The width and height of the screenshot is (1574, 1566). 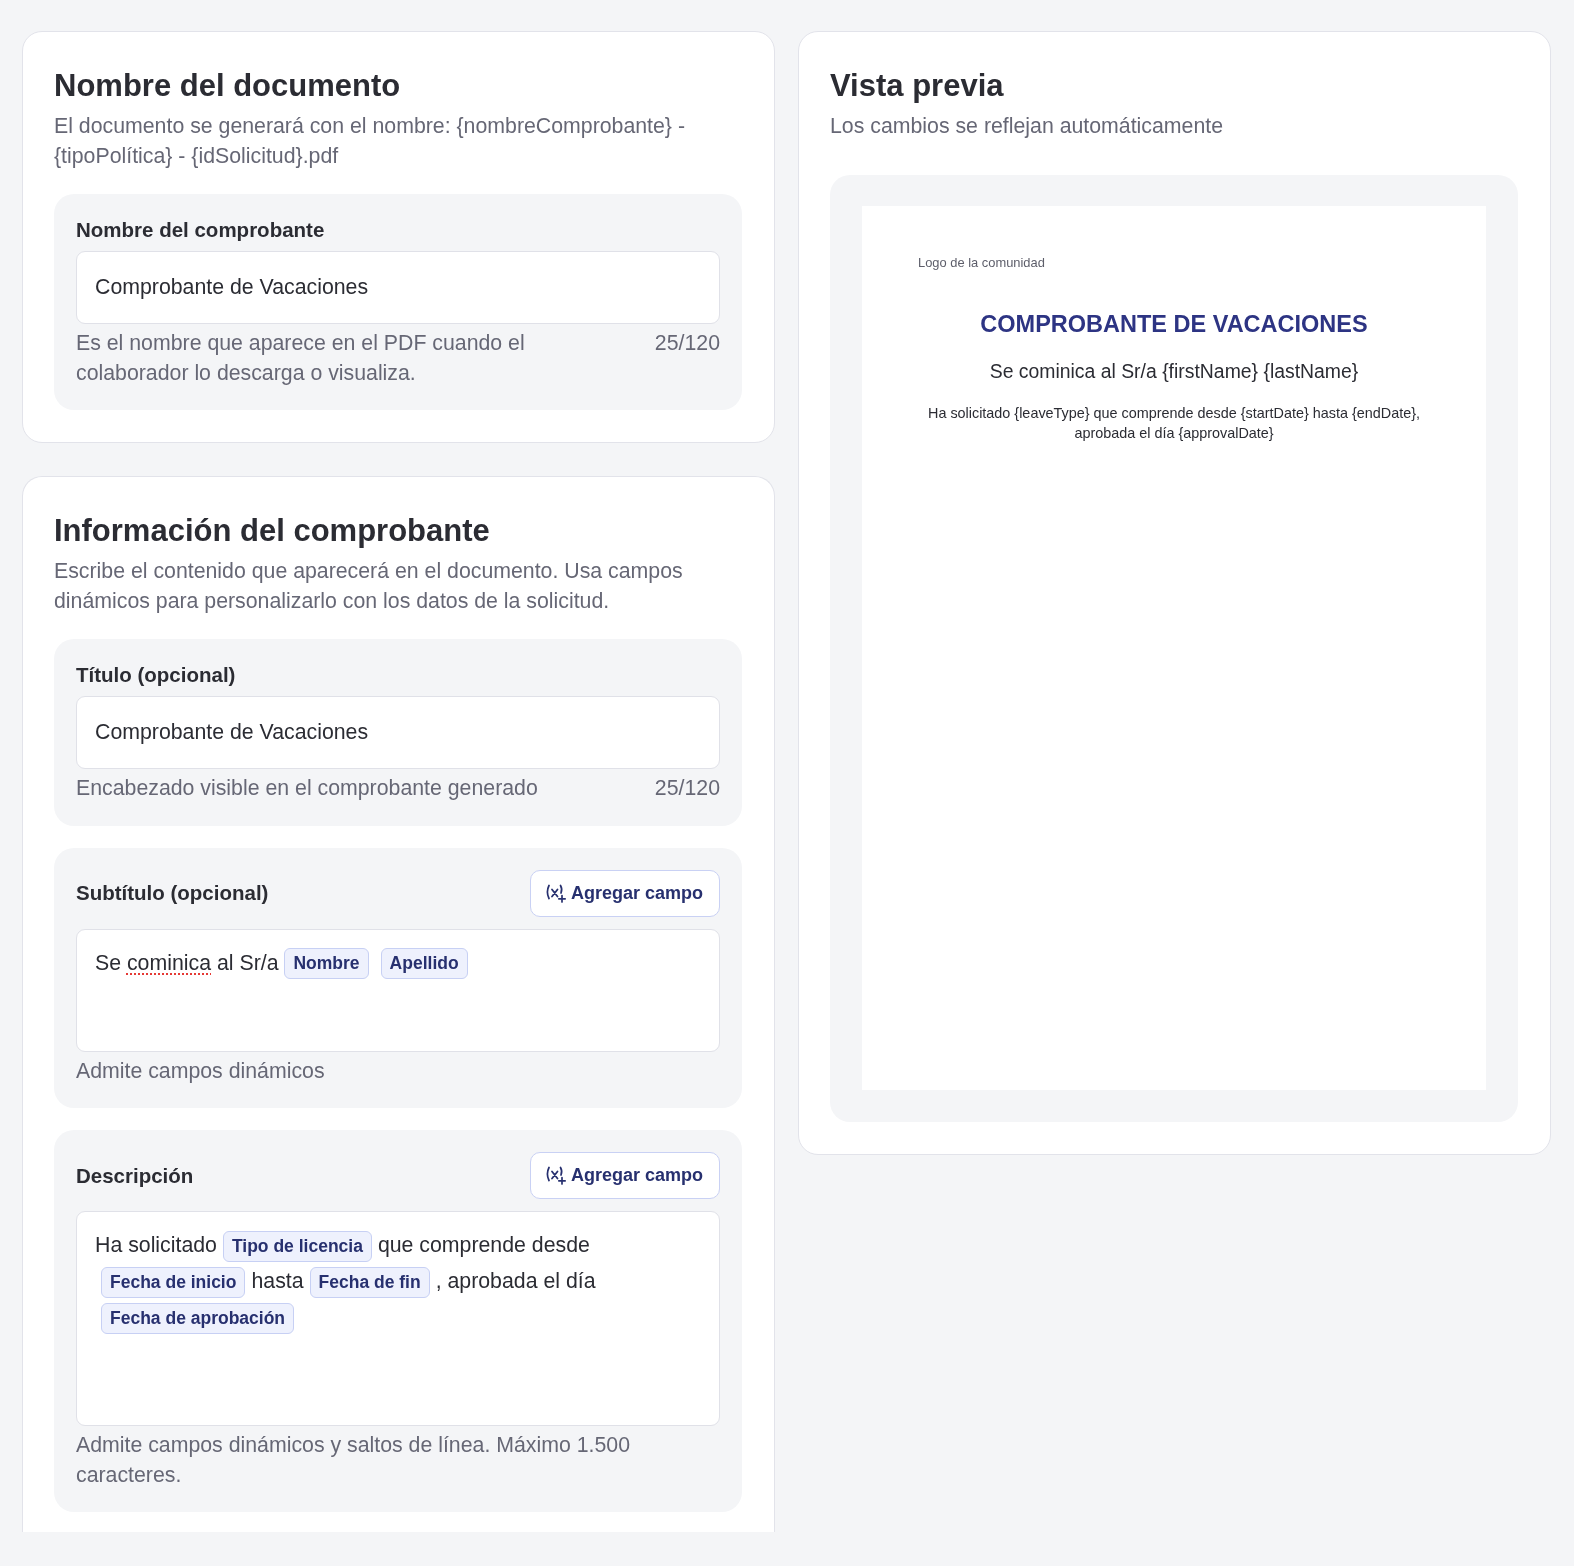 What do you see at coordinates (369, 1282) in the screenshot?
I see `field-chip: Fecha de fin` at bounding box center [369, 1282].